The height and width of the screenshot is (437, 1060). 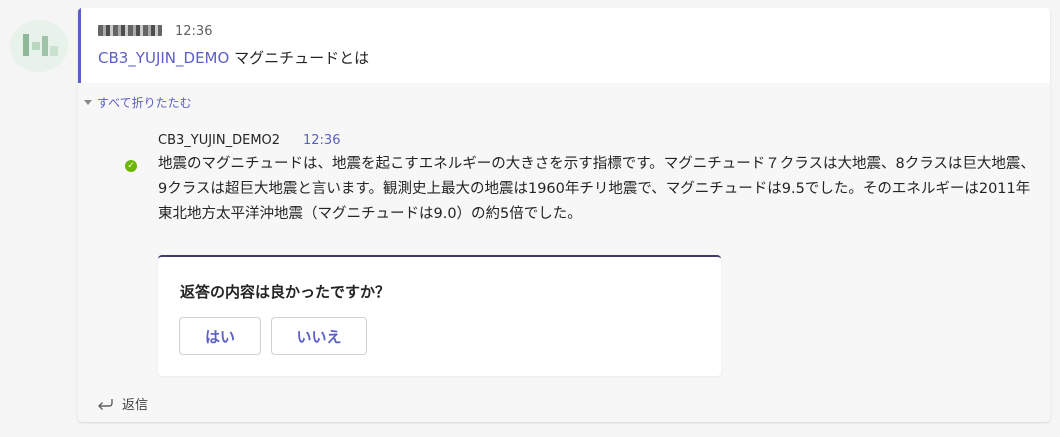 I want to click on avatar, so click(x=39, y=46).